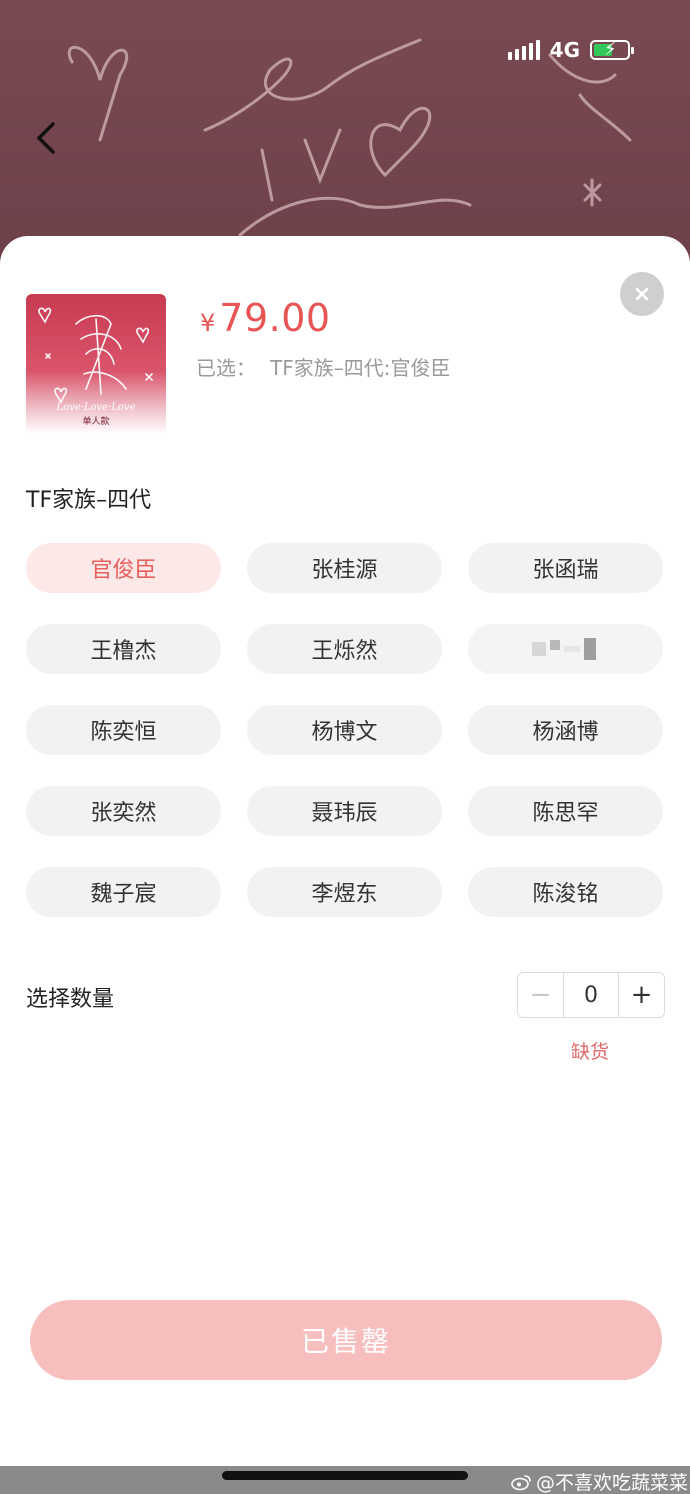 This screenshot has height=1494, width=690. I want to click on status-bar: 4G ⚡, so click(570, 50).